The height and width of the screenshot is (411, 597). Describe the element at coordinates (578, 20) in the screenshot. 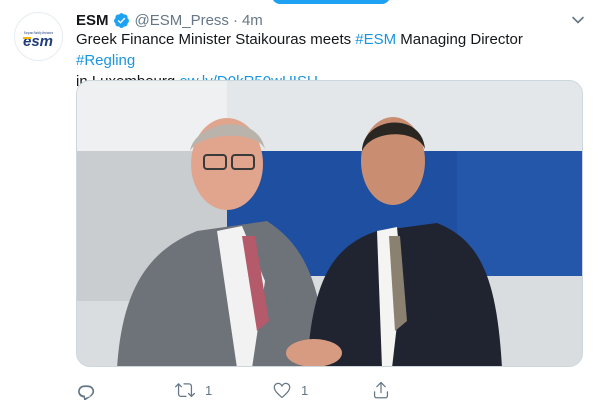

I see `chevron-down-icon` at that location.